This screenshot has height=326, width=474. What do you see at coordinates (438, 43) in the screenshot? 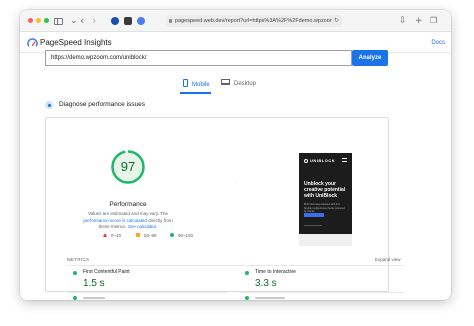
I see `docs-link: Docs` at bounding box center [438, 43].